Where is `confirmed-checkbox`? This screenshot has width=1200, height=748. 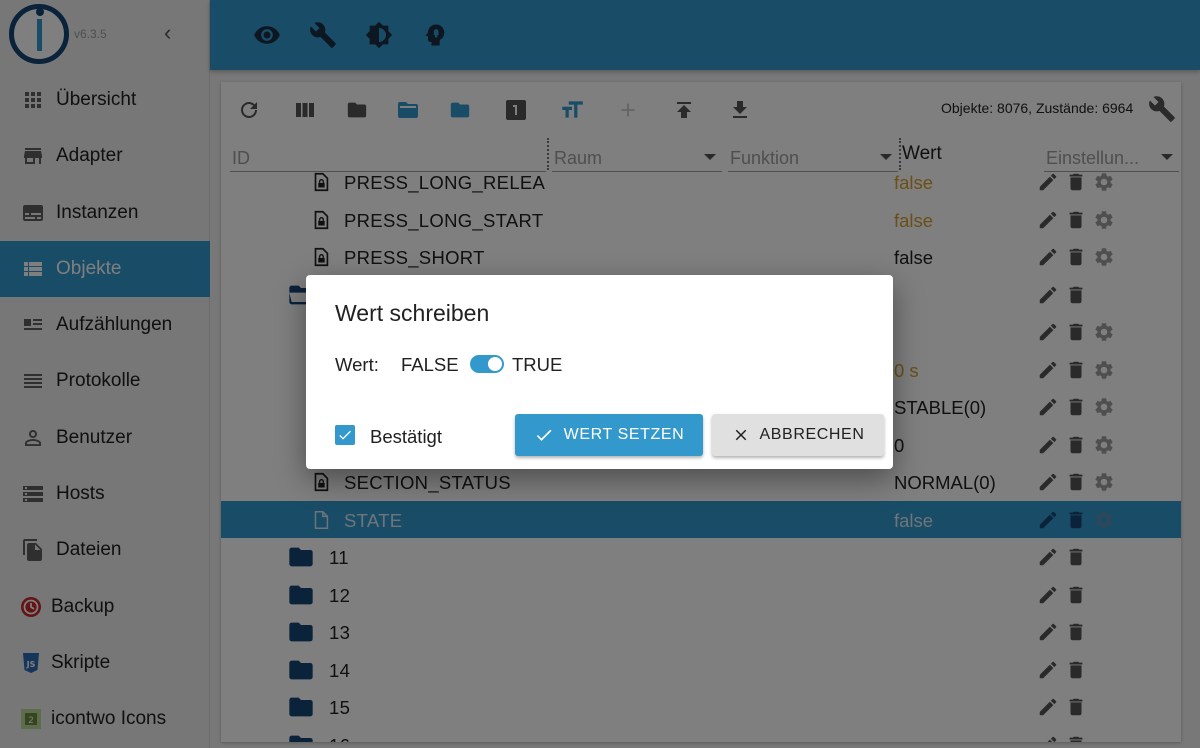
confirmed-checkbox is located at coordinates (345, 435).